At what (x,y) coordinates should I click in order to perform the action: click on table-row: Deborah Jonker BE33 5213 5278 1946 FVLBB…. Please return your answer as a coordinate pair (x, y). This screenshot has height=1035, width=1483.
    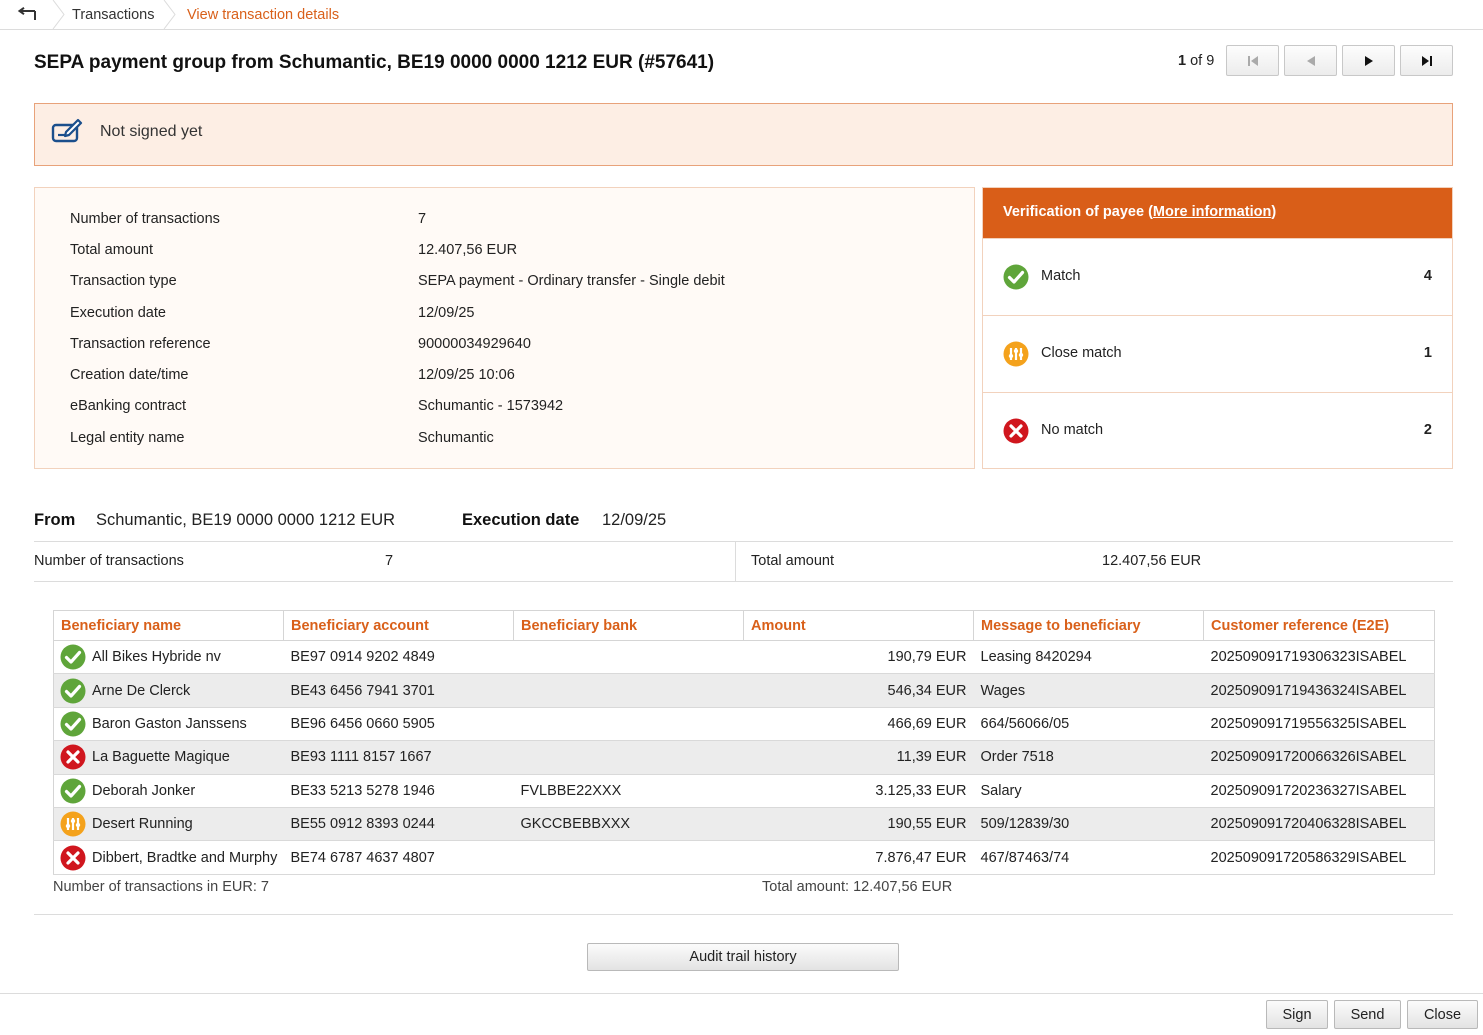
    Looking at the image, I should click on (744, 791).